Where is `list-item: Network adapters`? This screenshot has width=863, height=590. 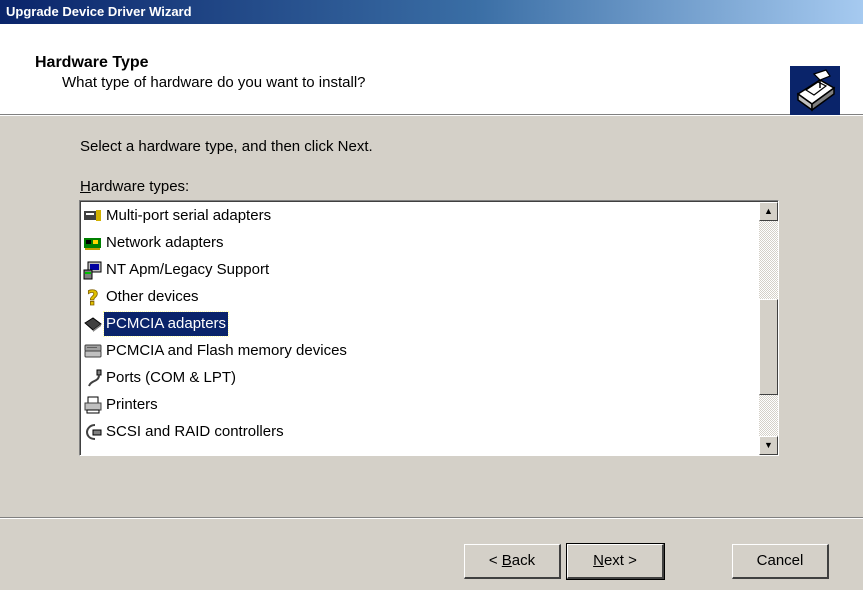
list-item: Network adapters is located at coordinates (154, 243).